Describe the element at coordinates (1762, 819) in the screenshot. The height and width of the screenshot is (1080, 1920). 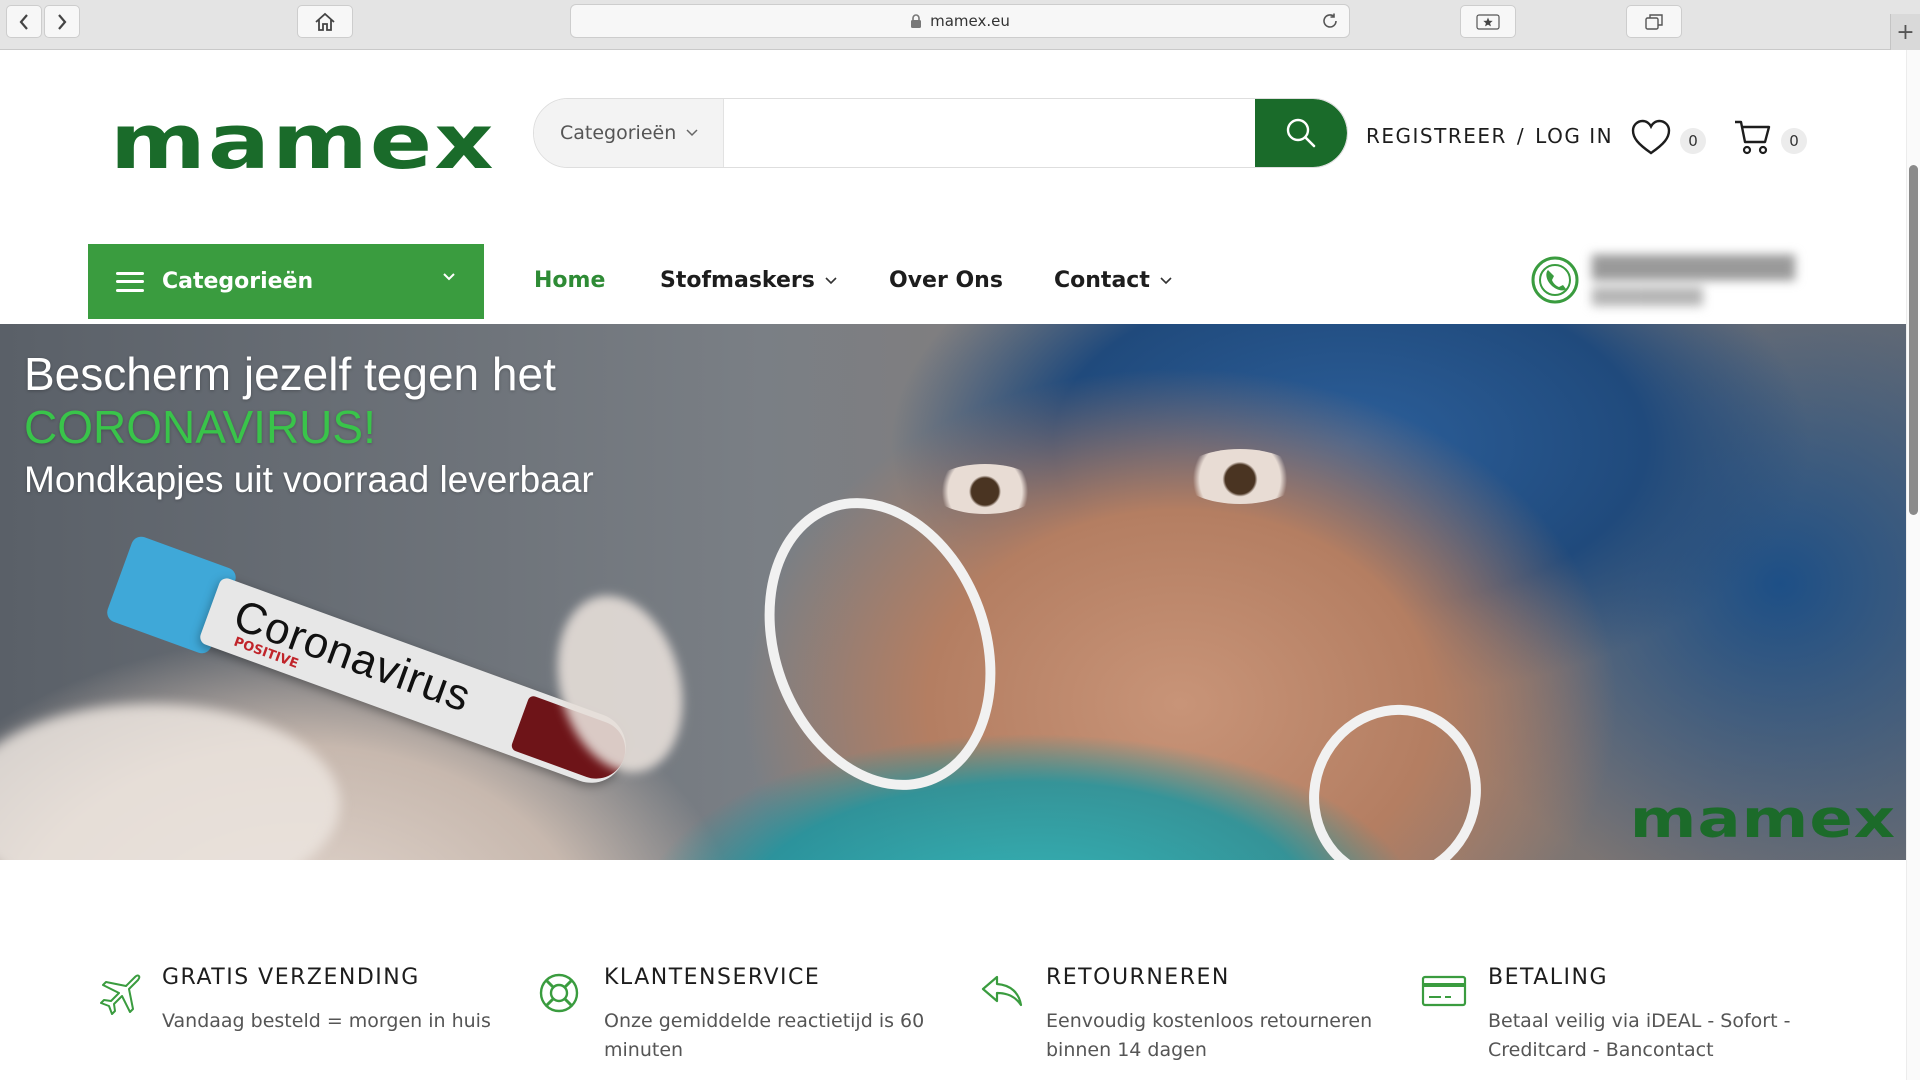
I see `hero-watermark-logo: mamex` at that location.